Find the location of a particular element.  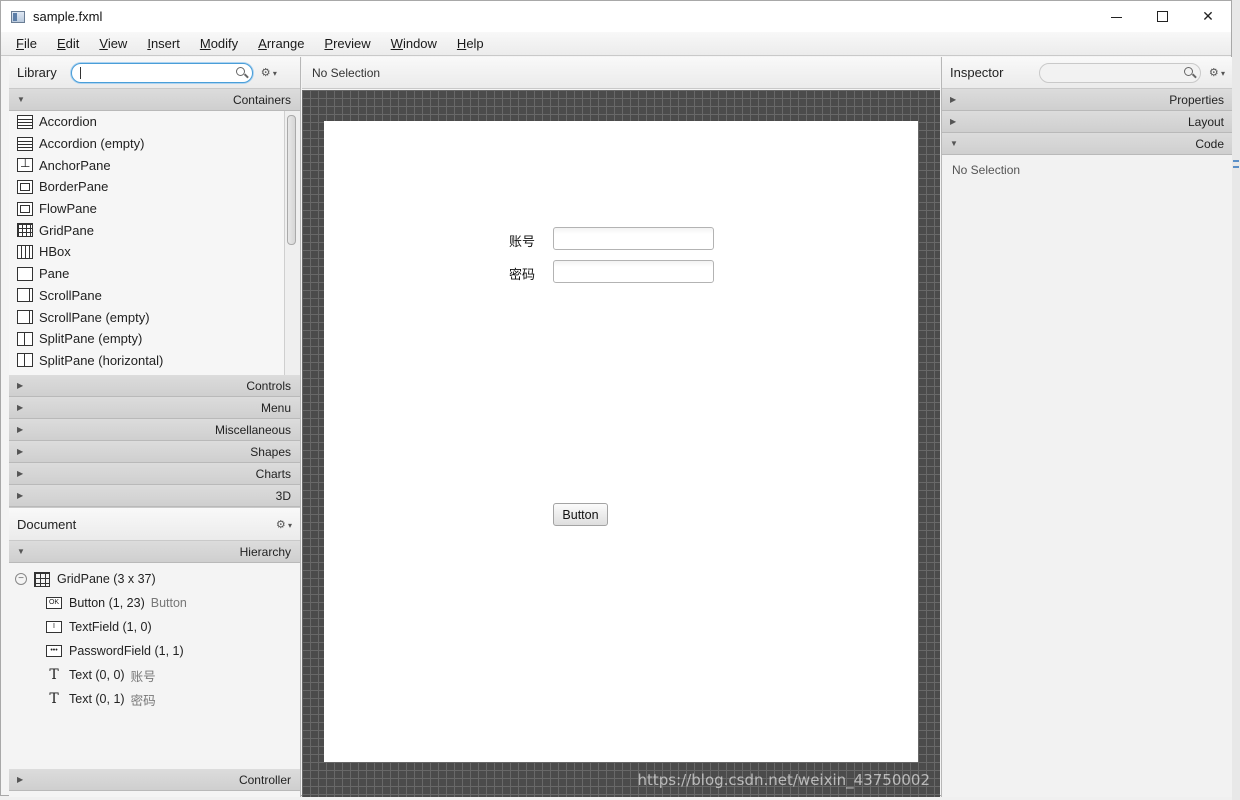

section-charts: ▶ Charts is located at coordinates (154, 474).